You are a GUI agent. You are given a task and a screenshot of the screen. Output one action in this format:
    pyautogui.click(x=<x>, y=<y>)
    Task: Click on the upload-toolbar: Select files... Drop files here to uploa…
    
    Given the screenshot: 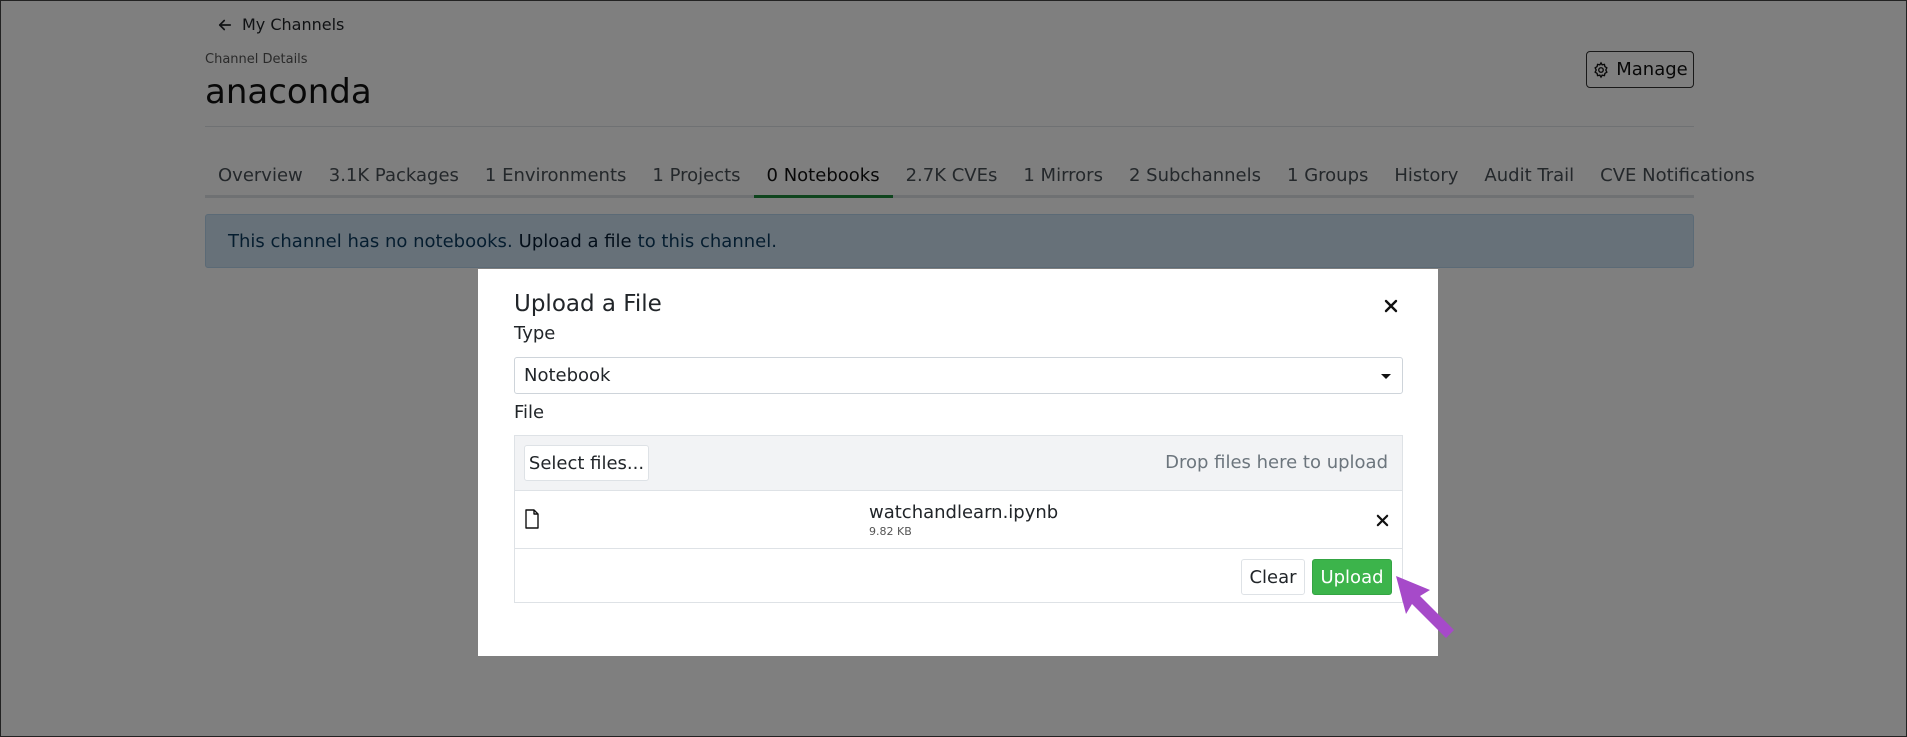 What is the action you would take?
    pyautogui.click(x=958, y=463)
    